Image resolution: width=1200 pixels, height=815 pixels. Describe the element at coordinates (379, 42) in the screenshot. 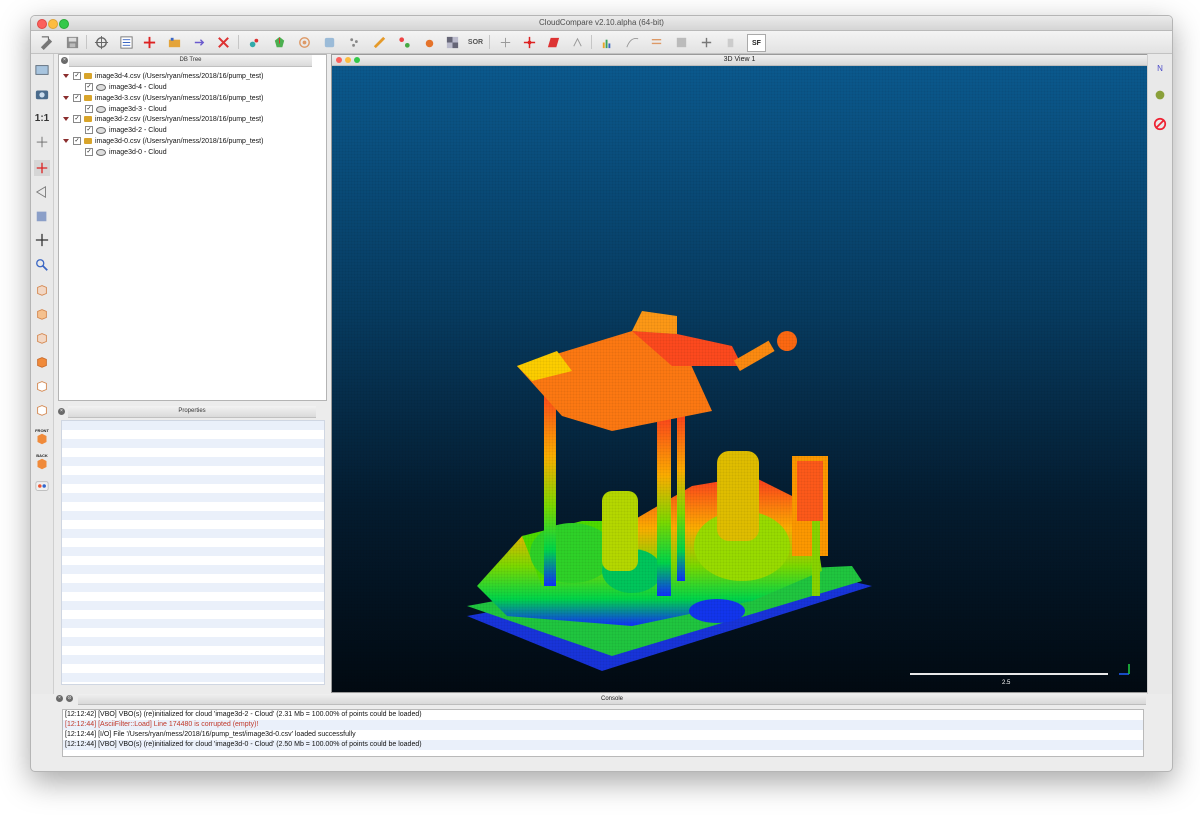

I see `gradient-icon` at that location.